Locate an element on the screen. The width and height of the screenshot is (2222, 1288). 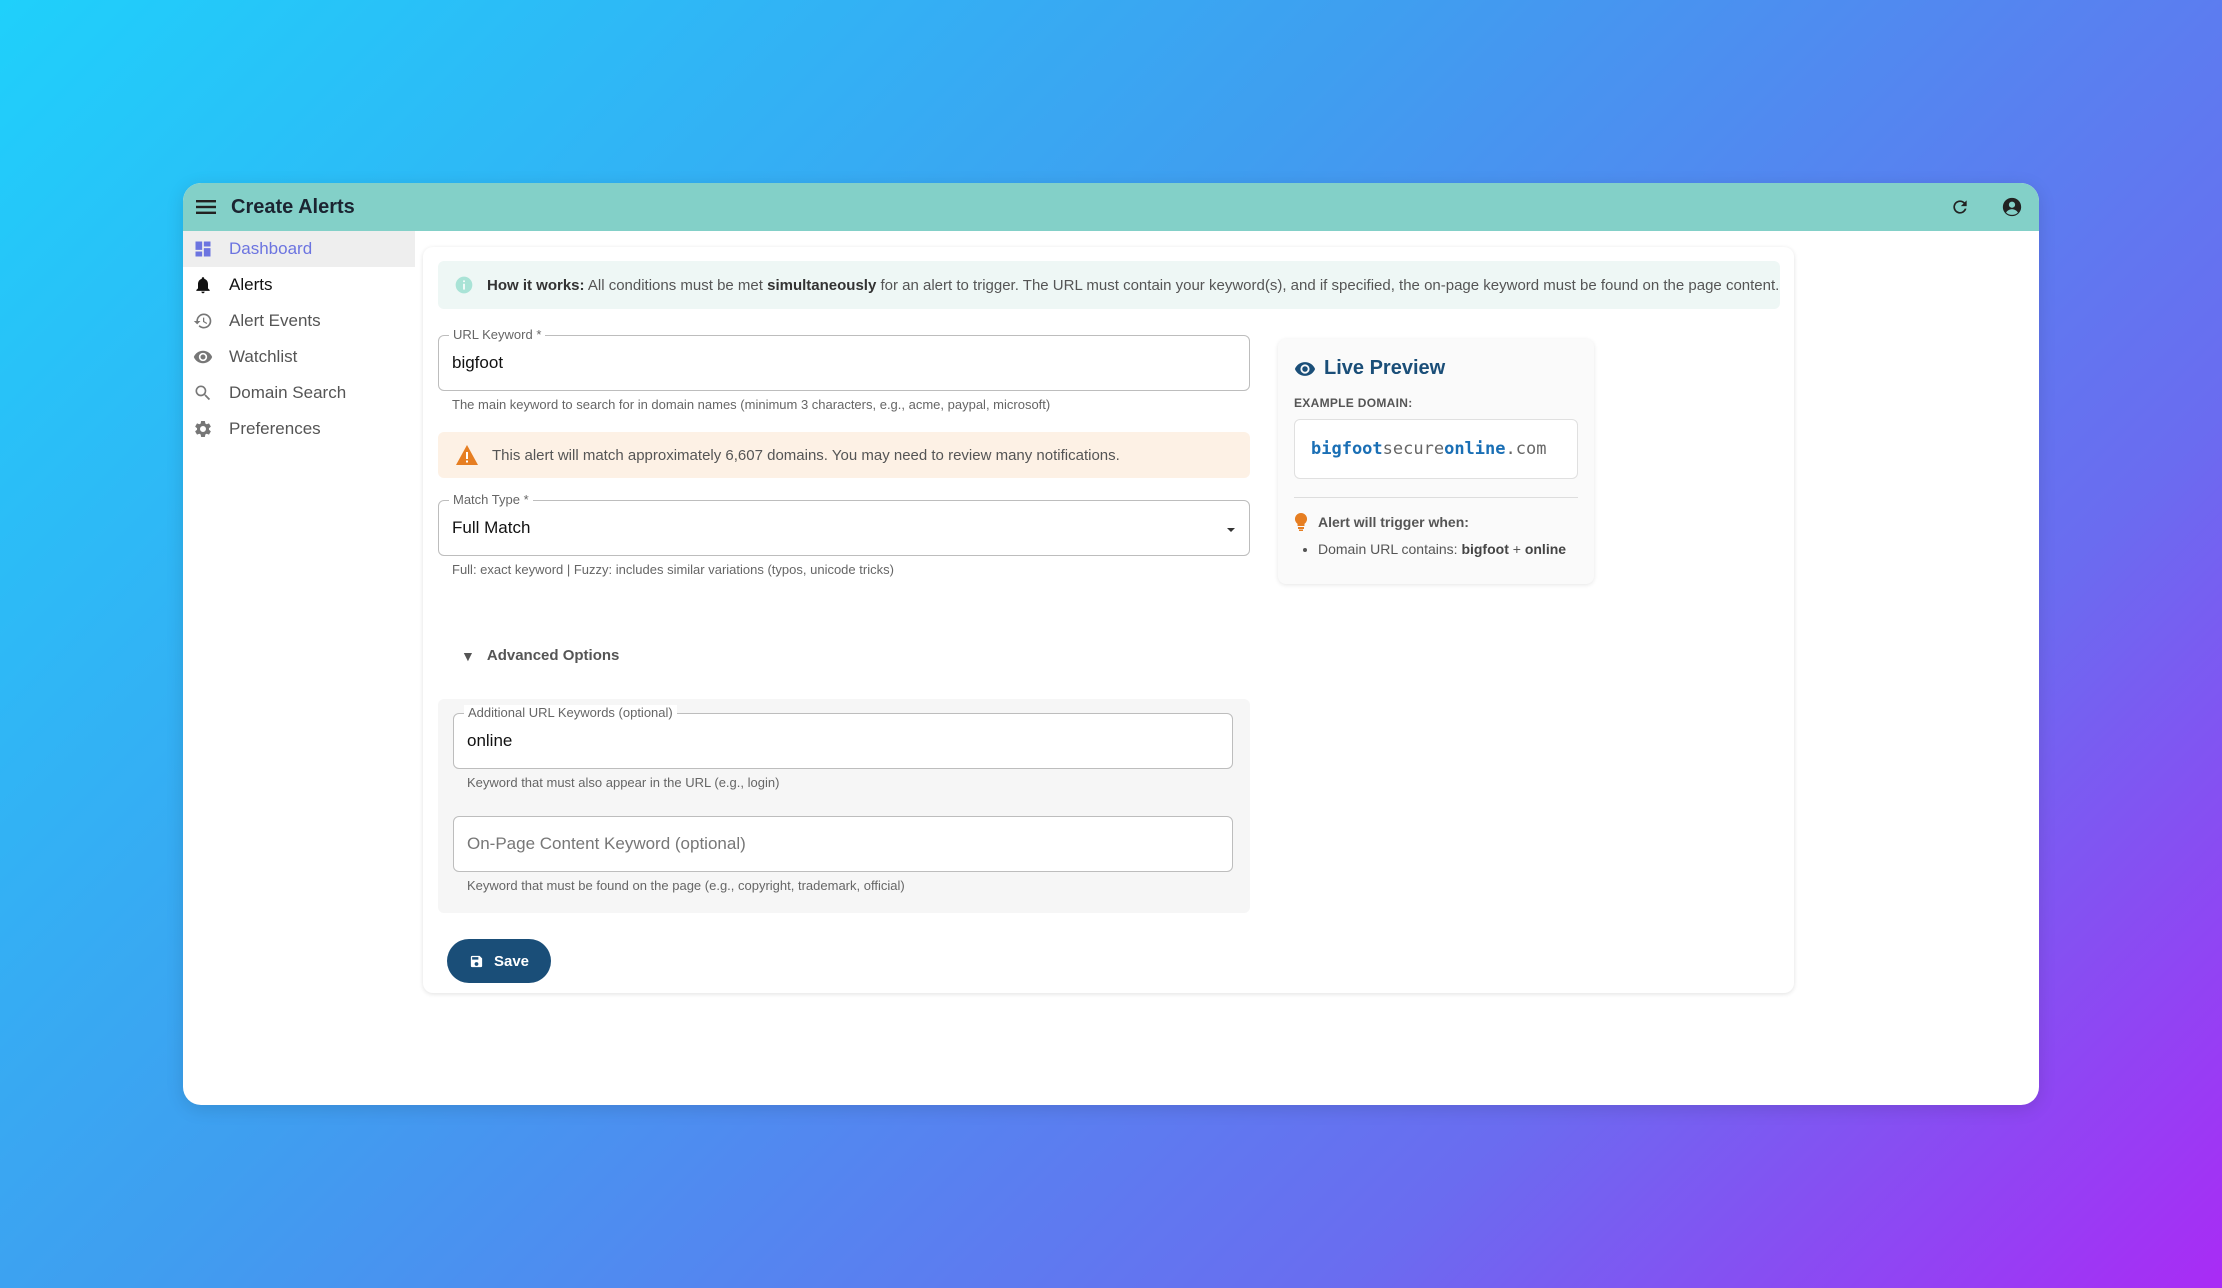
onpage-keyword-input is located at coordinates (843, 844).